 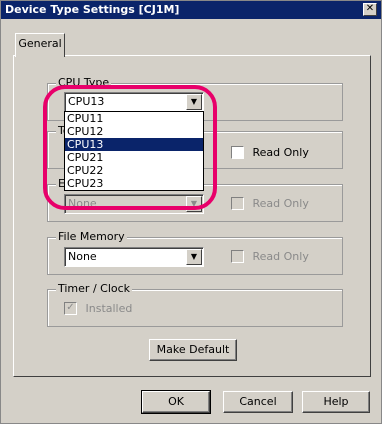 I want to click on tab-general: General, so click(x=40, y=45).